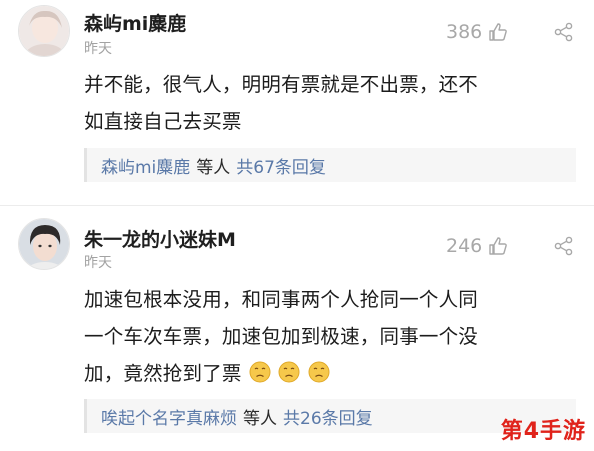  I want to click on comment-line-text: 加，竟然抢到了票, so click(163, 373).